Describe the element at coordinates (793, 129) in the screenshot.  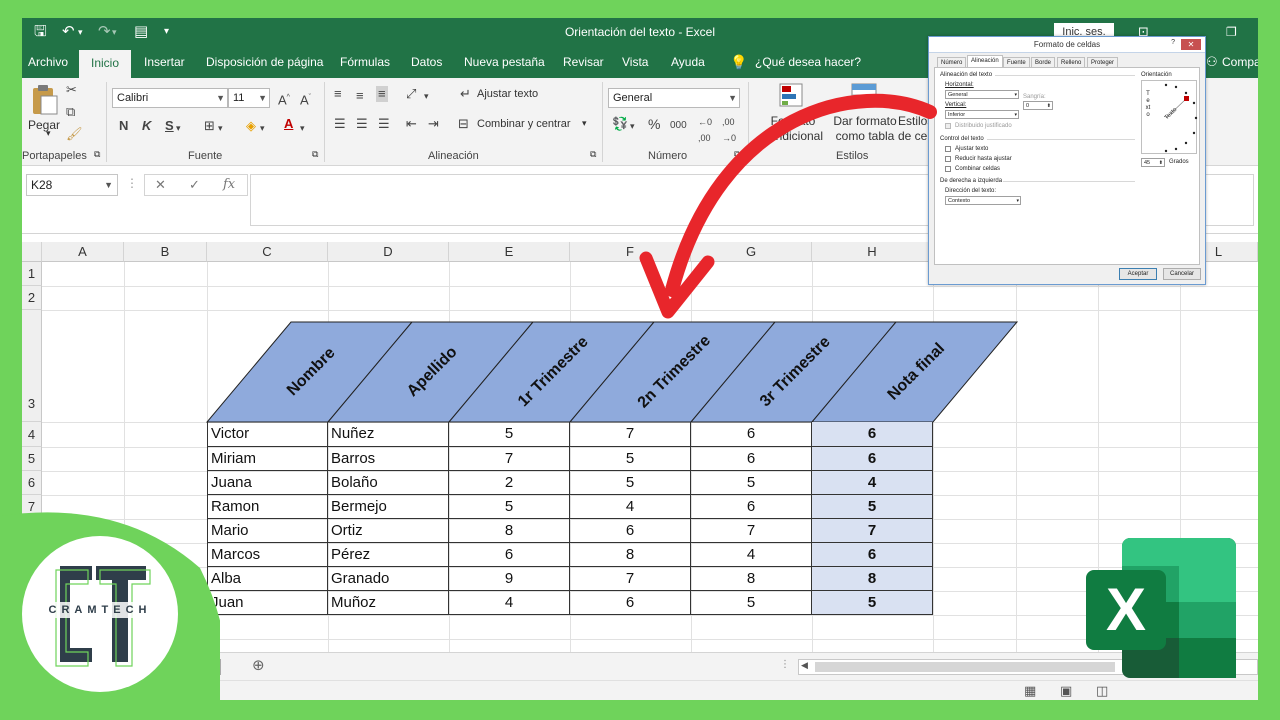
I see `conditional-format-button: Formato condicional` at that location.